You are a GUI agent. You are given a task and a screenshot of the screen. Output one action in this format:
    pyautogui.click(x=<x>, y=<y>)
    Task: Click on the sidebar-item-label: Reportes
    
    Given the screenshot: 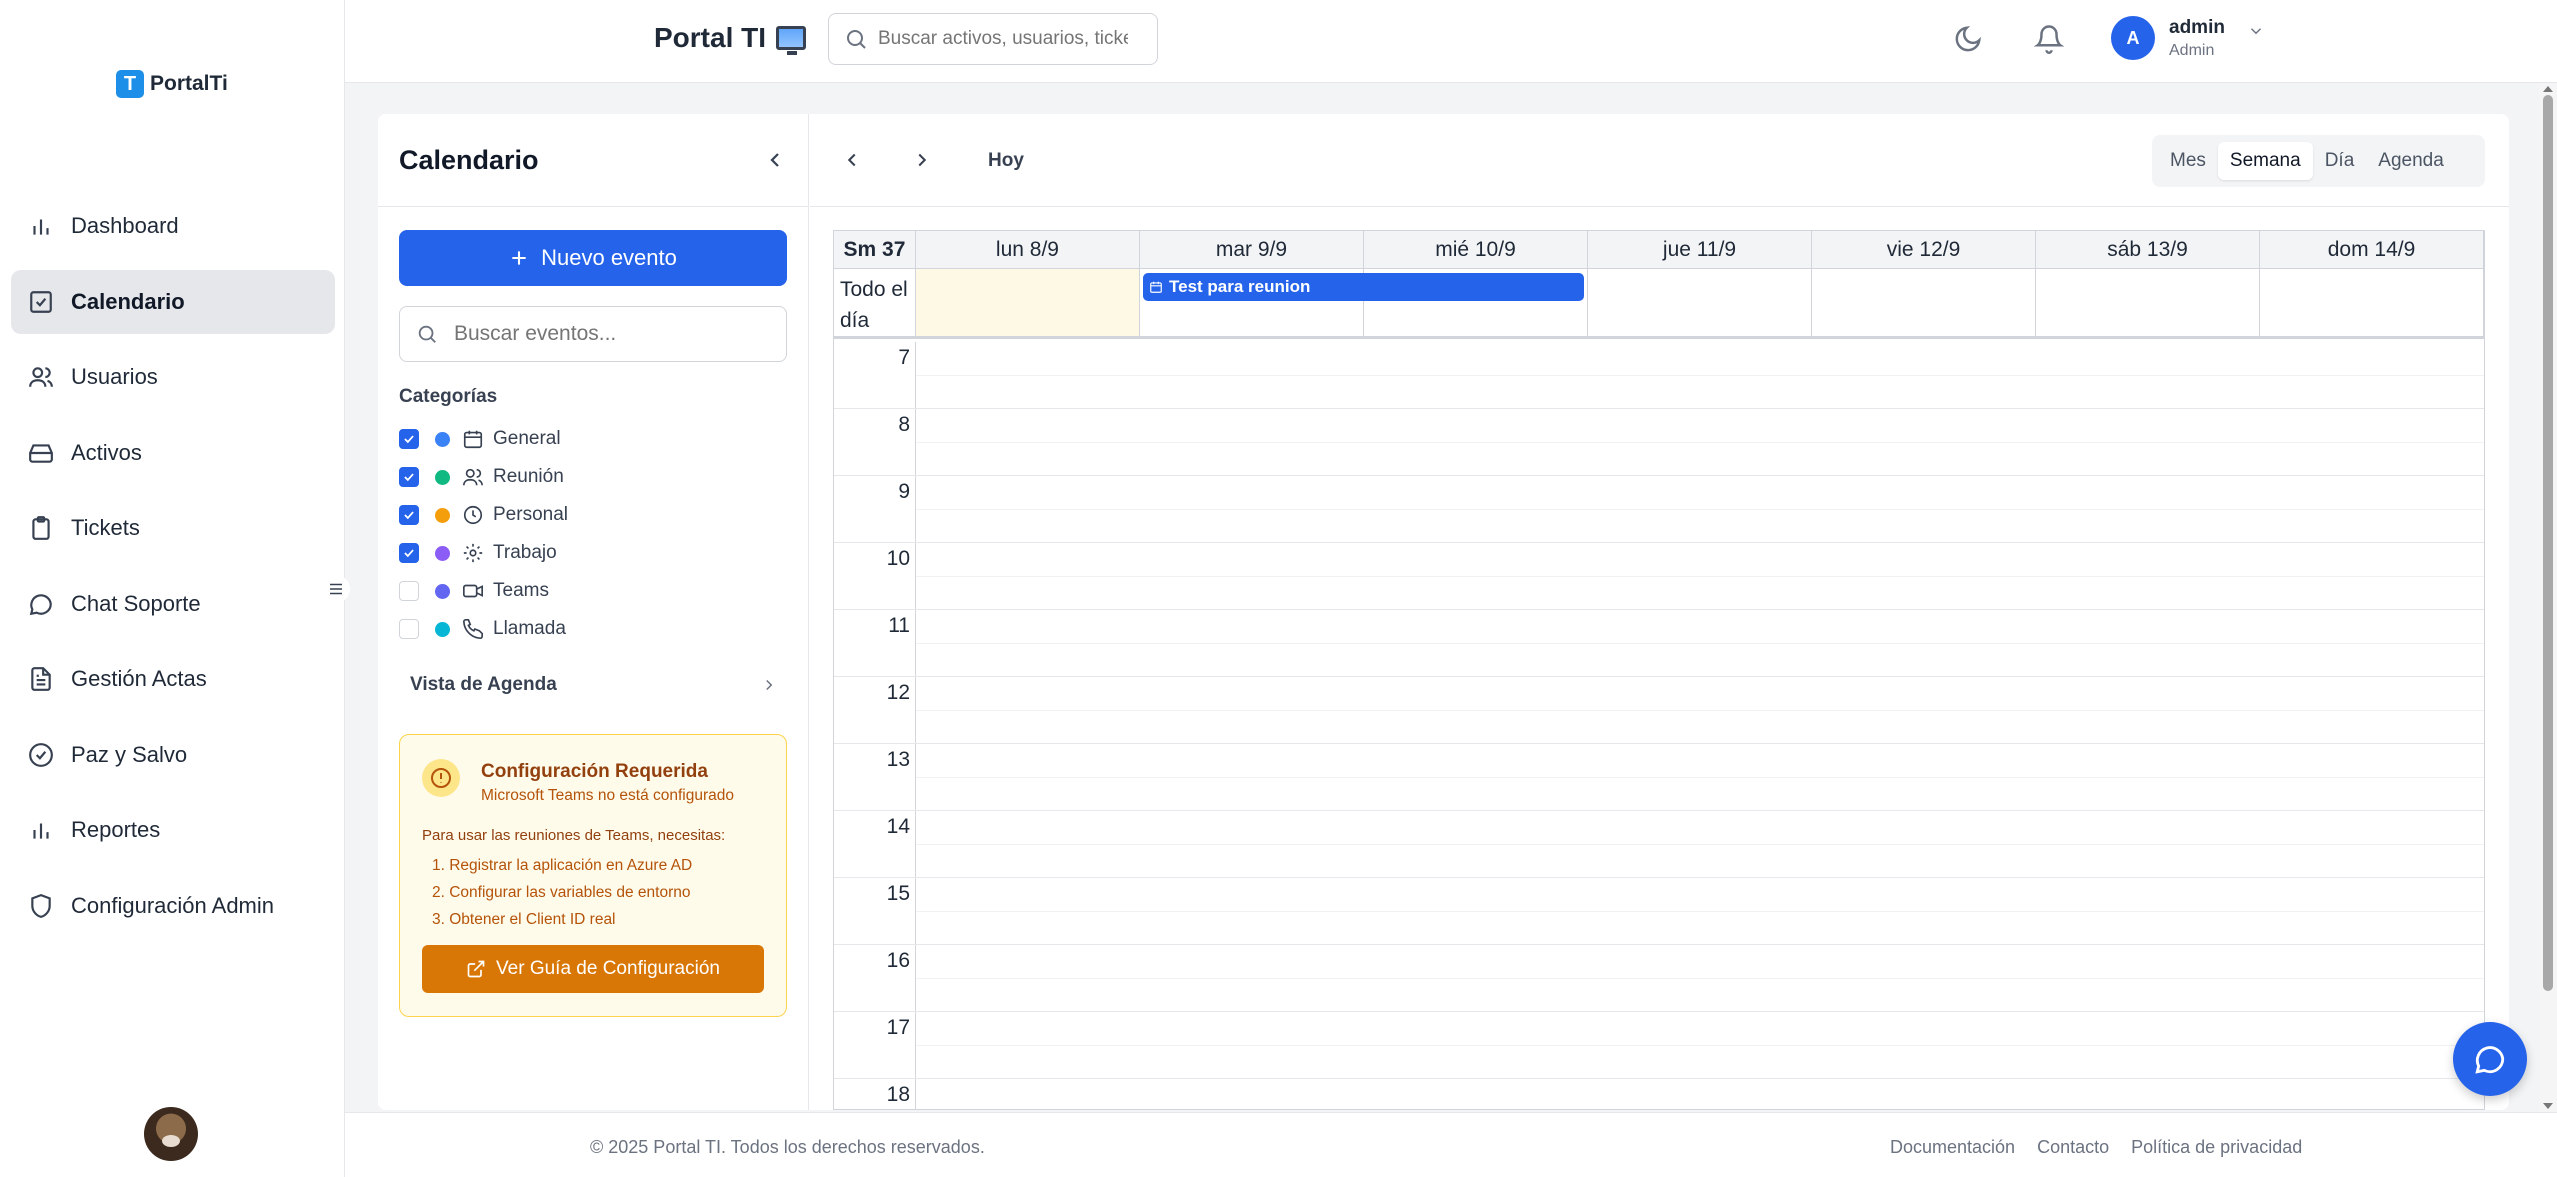 What is the action you would take?
    pyautogui.click(x=116, y=829)
    